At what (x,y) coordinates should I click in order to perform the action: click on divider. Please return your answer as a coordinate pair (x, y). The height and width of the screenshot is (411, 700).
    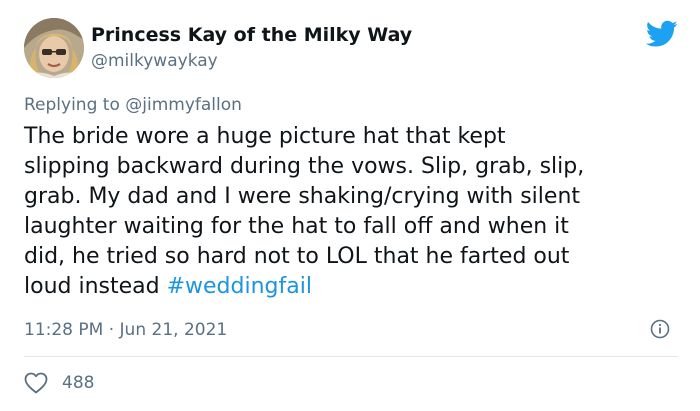
    Looking at the image, I should click on (351, 356).